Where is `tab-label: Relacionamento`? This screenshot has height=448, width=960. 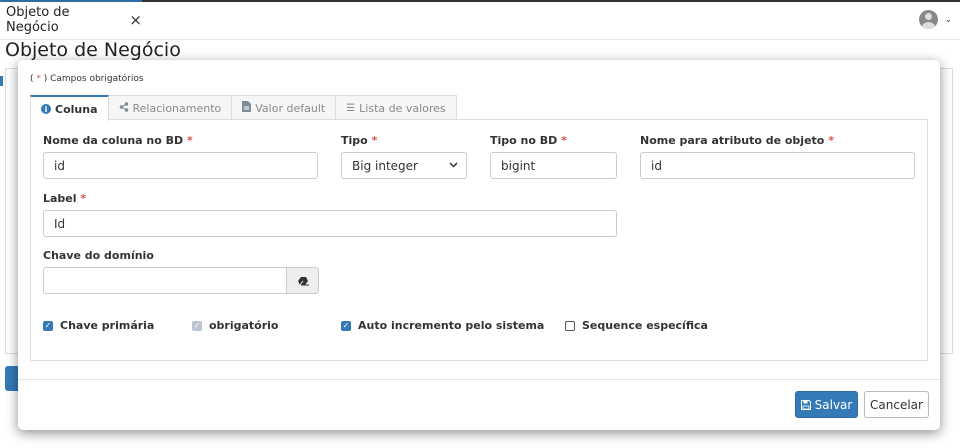
tab-label: Relacionamento is located at coordinates (177, 108).